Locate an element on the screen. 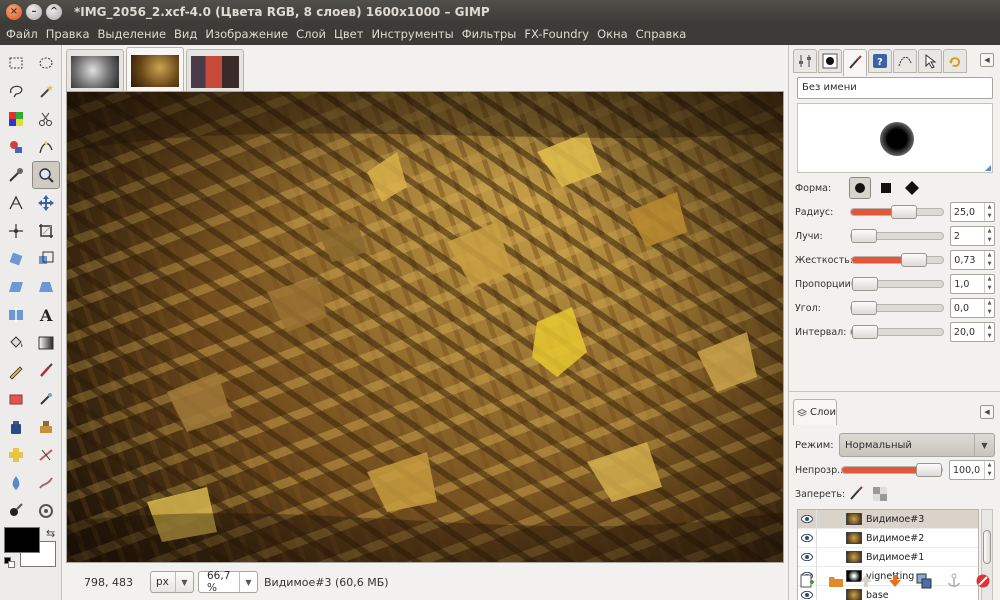 This screenshot has width=1000, height=600. brush-prop-spinner: 25,0 ▲ ▼ is located at coordinates (972, 212).